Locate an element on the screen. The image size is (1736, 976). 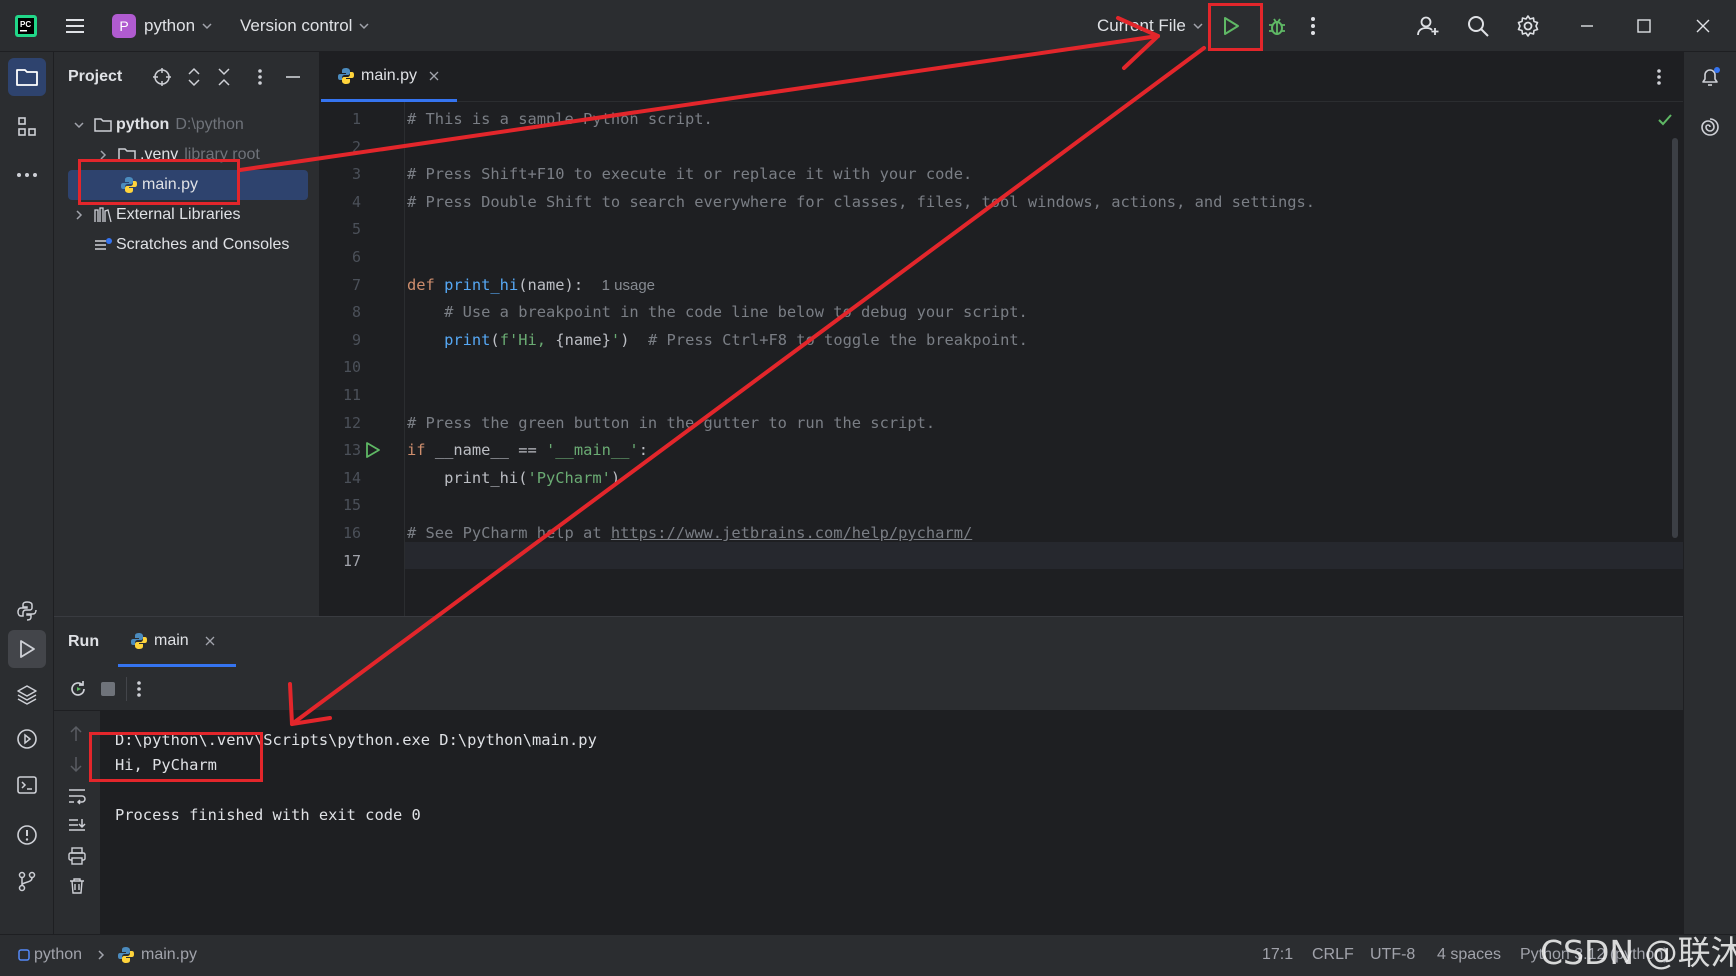
python-file-icon is located at coordinates (346, 76).